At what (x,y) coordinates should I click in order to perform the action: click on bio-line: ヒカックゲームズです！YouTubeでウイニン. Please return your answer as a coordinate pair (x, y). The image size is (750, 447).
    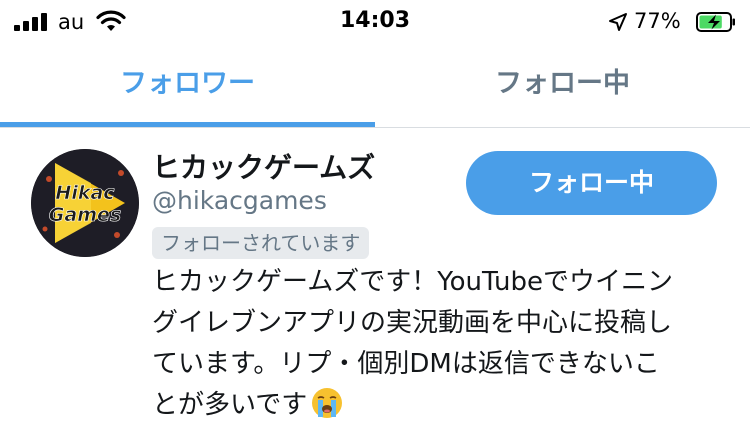
    Looking at the image, I should click on (412, 282).